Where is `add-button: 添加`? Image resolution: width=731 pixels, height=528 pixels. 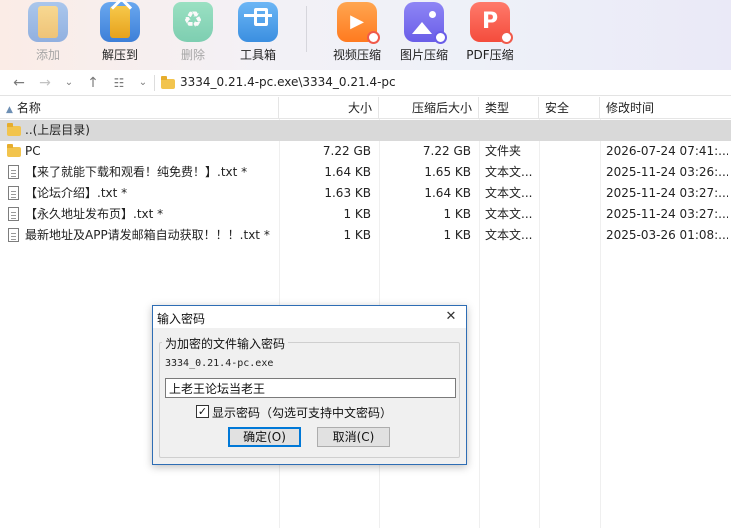 add-button: 添加 is located at coordinates (48, 35).